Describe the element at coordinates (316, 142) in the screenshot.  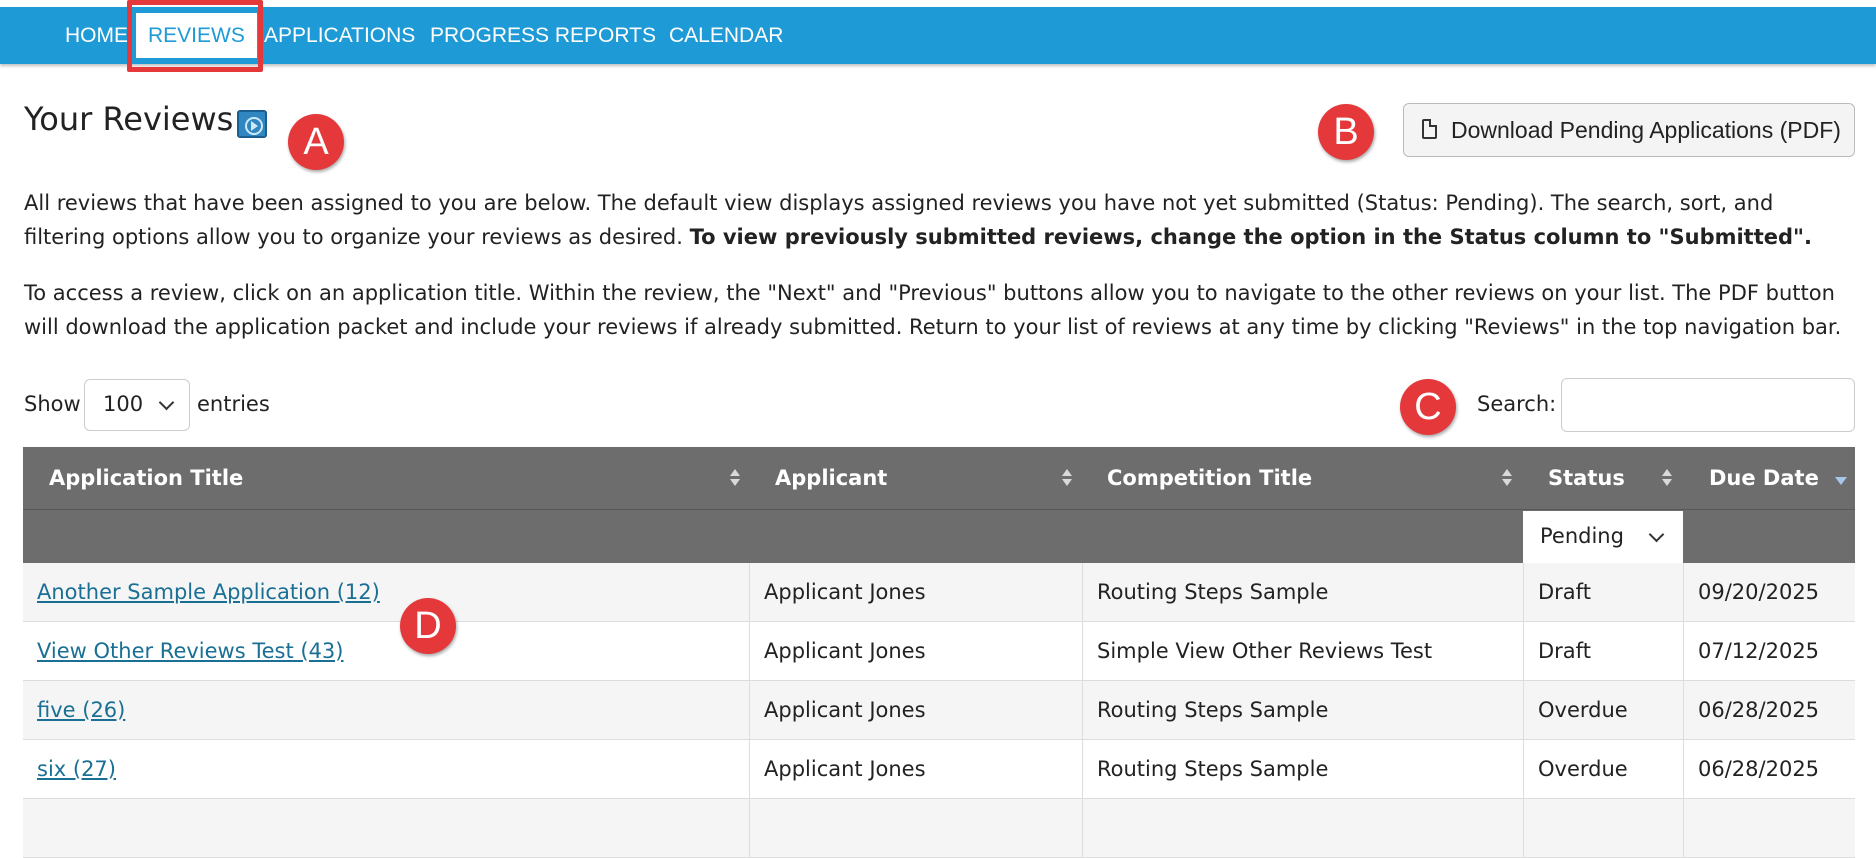
I see `annotation-marker-a: A` at that location.